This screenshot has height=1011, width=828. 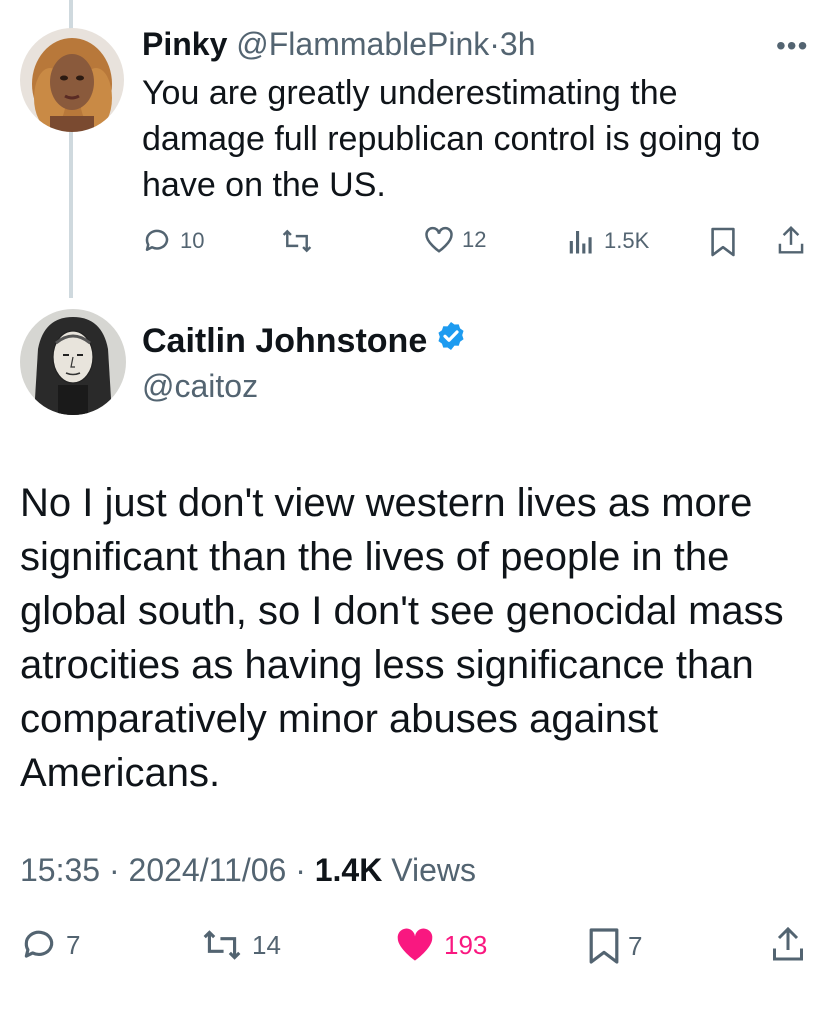 I want to click on reply-header: Pinky @FlammablePink·3h, so click(x=339, y=44).